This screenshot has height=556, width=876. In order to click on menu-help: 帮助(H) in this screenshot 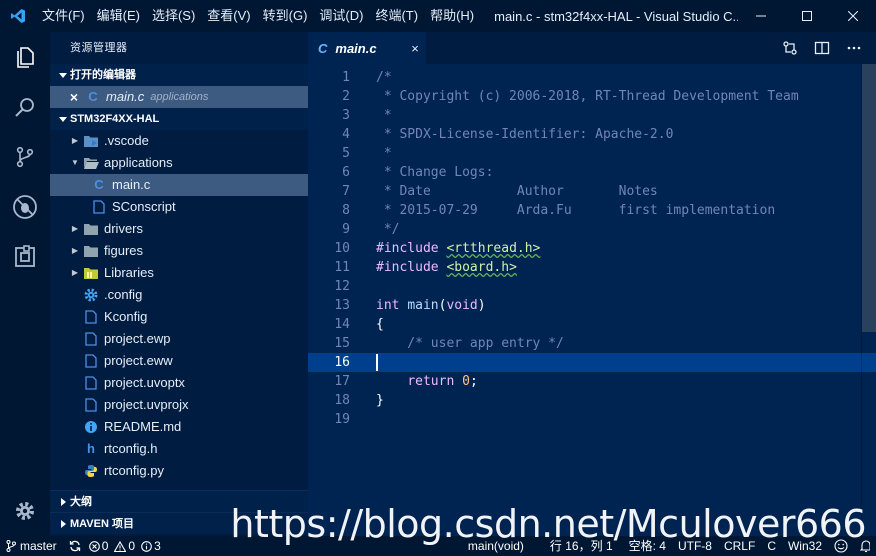, I will do `click(452, 16)`.